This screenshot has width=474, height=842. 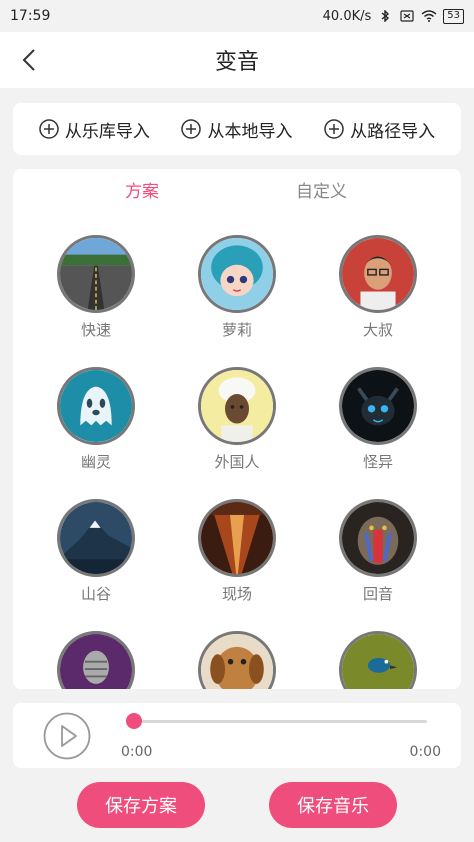 What do you see at coordinates (95, 462) in the screenshot?
I see `effect-label: 幽灵` at bounding box center [95, 462].